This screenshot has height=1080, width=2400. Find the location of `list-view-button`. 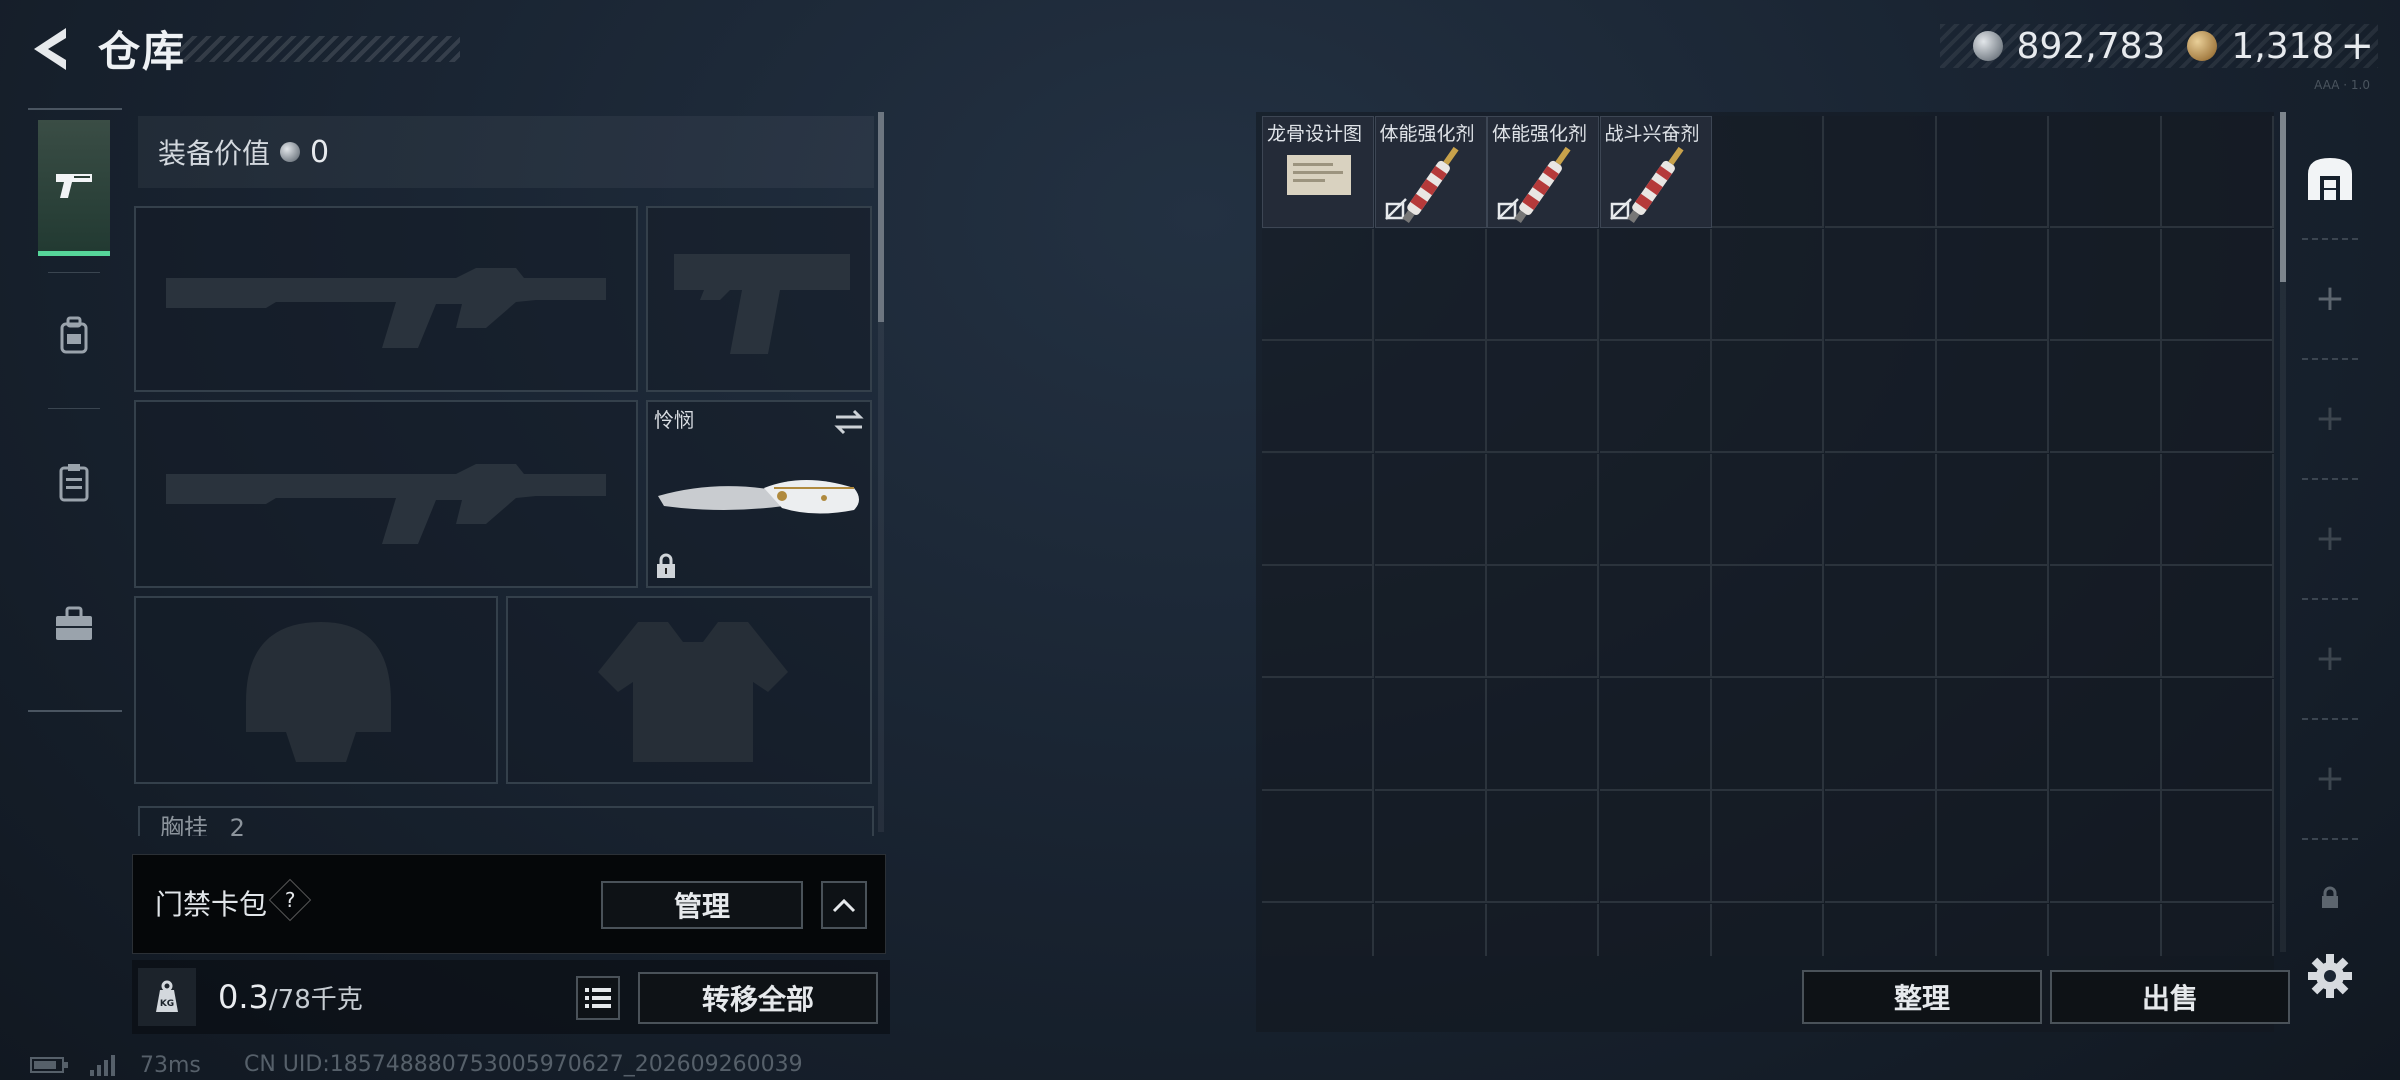

list-view-button is located at coordinates (598, 998).